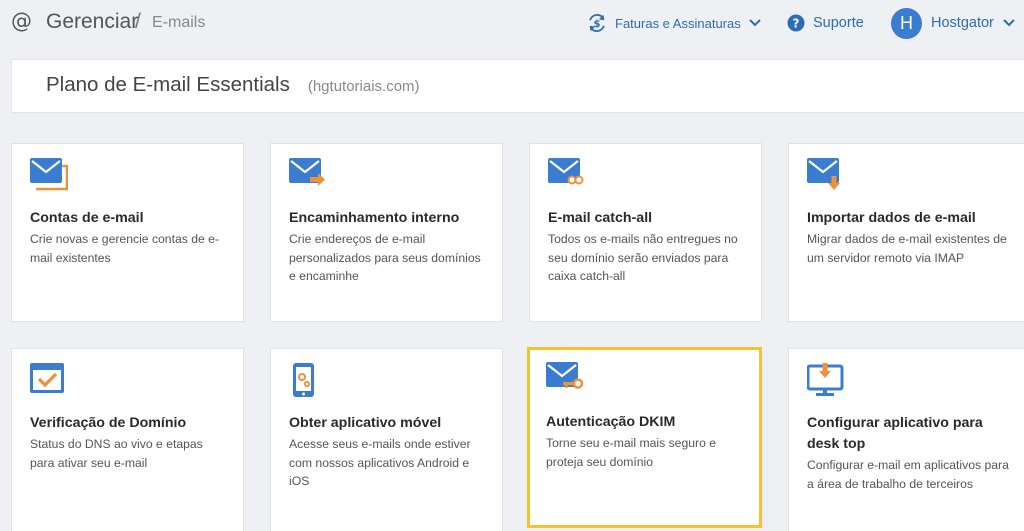 This screenshot has height=531, width=1024. I want to click on card-title: Obter aplicativo móvel, so click(365, 423).